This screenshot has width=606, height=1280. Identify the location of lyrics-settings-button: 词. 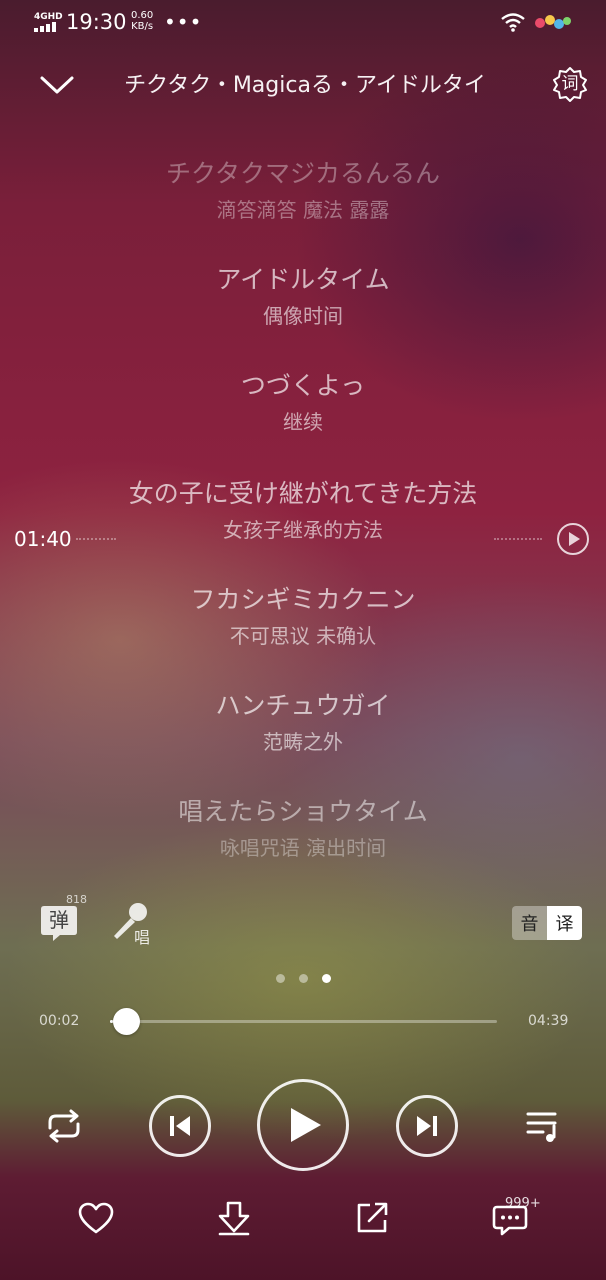
(570, 84).